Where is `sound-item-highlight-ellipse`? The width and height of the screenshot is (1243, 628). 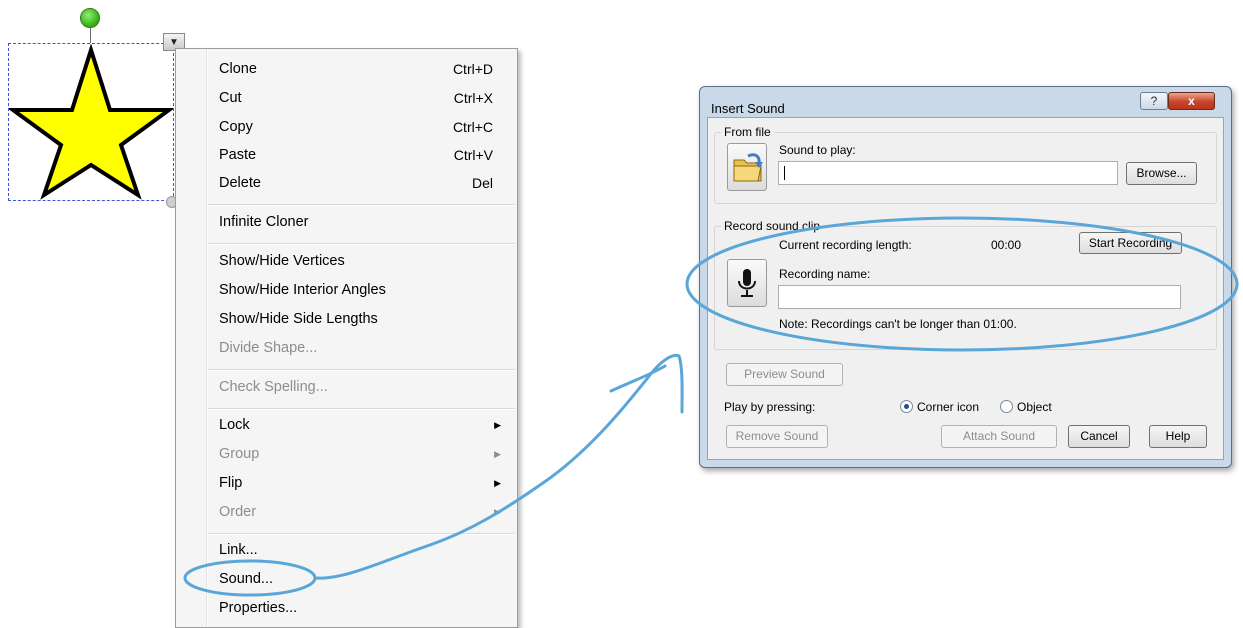 sound-item-highlight-ellipse is located at coordinates (250, 578).